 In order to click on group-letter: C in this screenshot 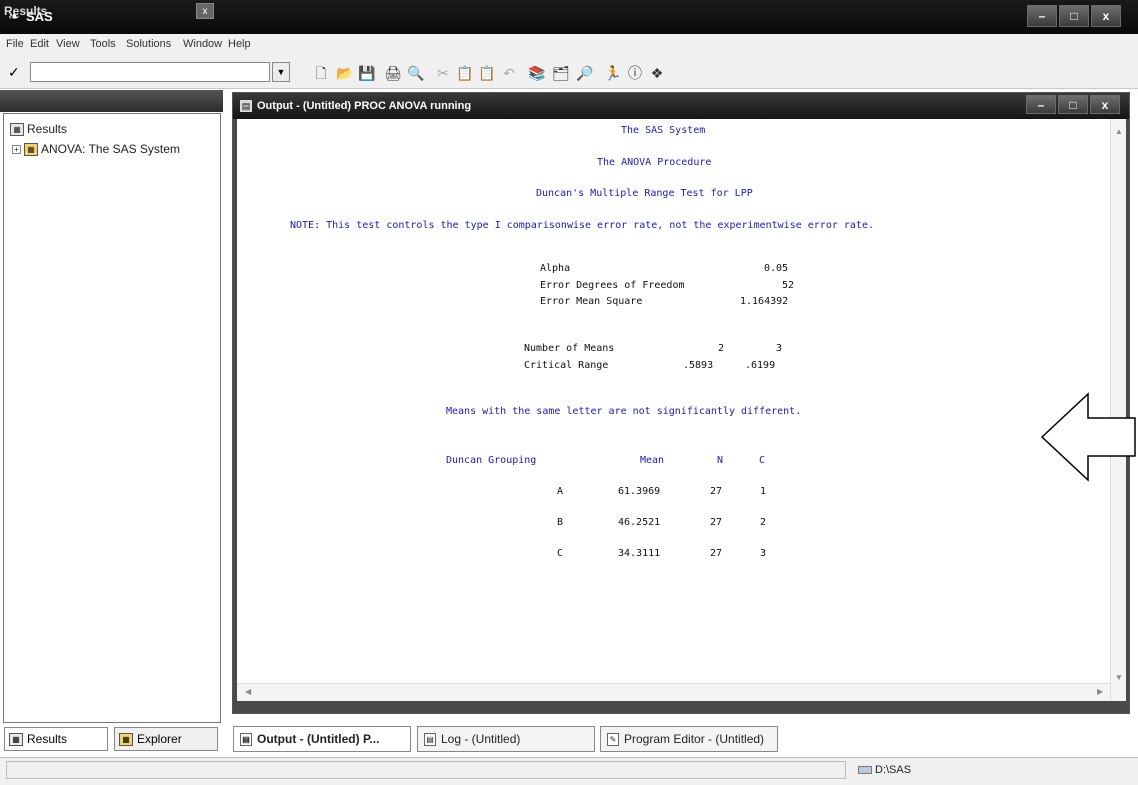, I will do `click(560, 553)`.